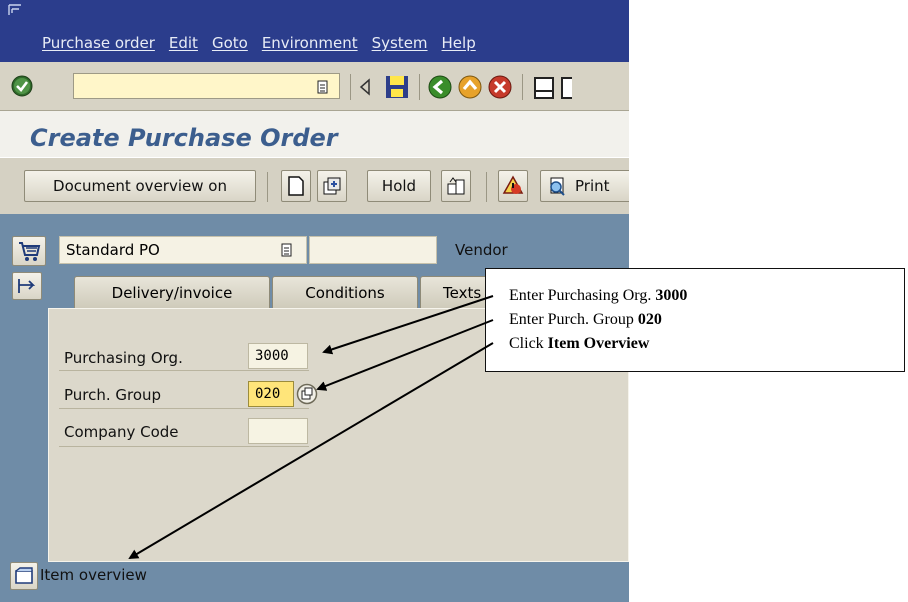 Image resolution: width=908 pixels, height=602 pixels. What do you see at coordinates (230, 43) in the screenshot?
I see `menu-goto: Goto` at bounding box center [230, 43].